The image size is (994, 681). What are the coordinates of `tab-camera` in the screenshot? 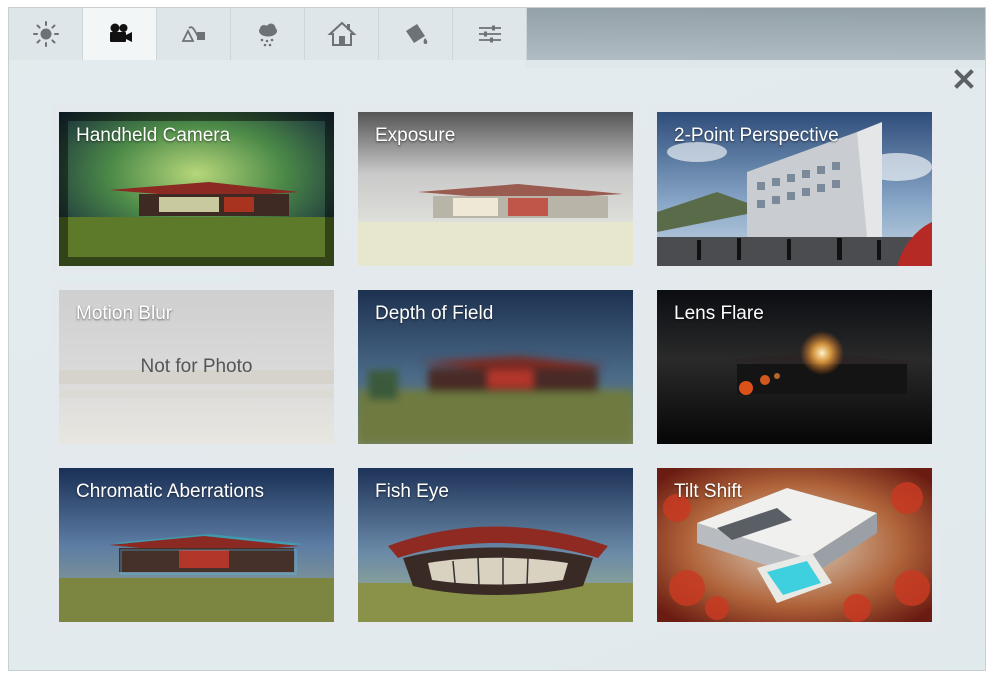 It's located at (120, 34).